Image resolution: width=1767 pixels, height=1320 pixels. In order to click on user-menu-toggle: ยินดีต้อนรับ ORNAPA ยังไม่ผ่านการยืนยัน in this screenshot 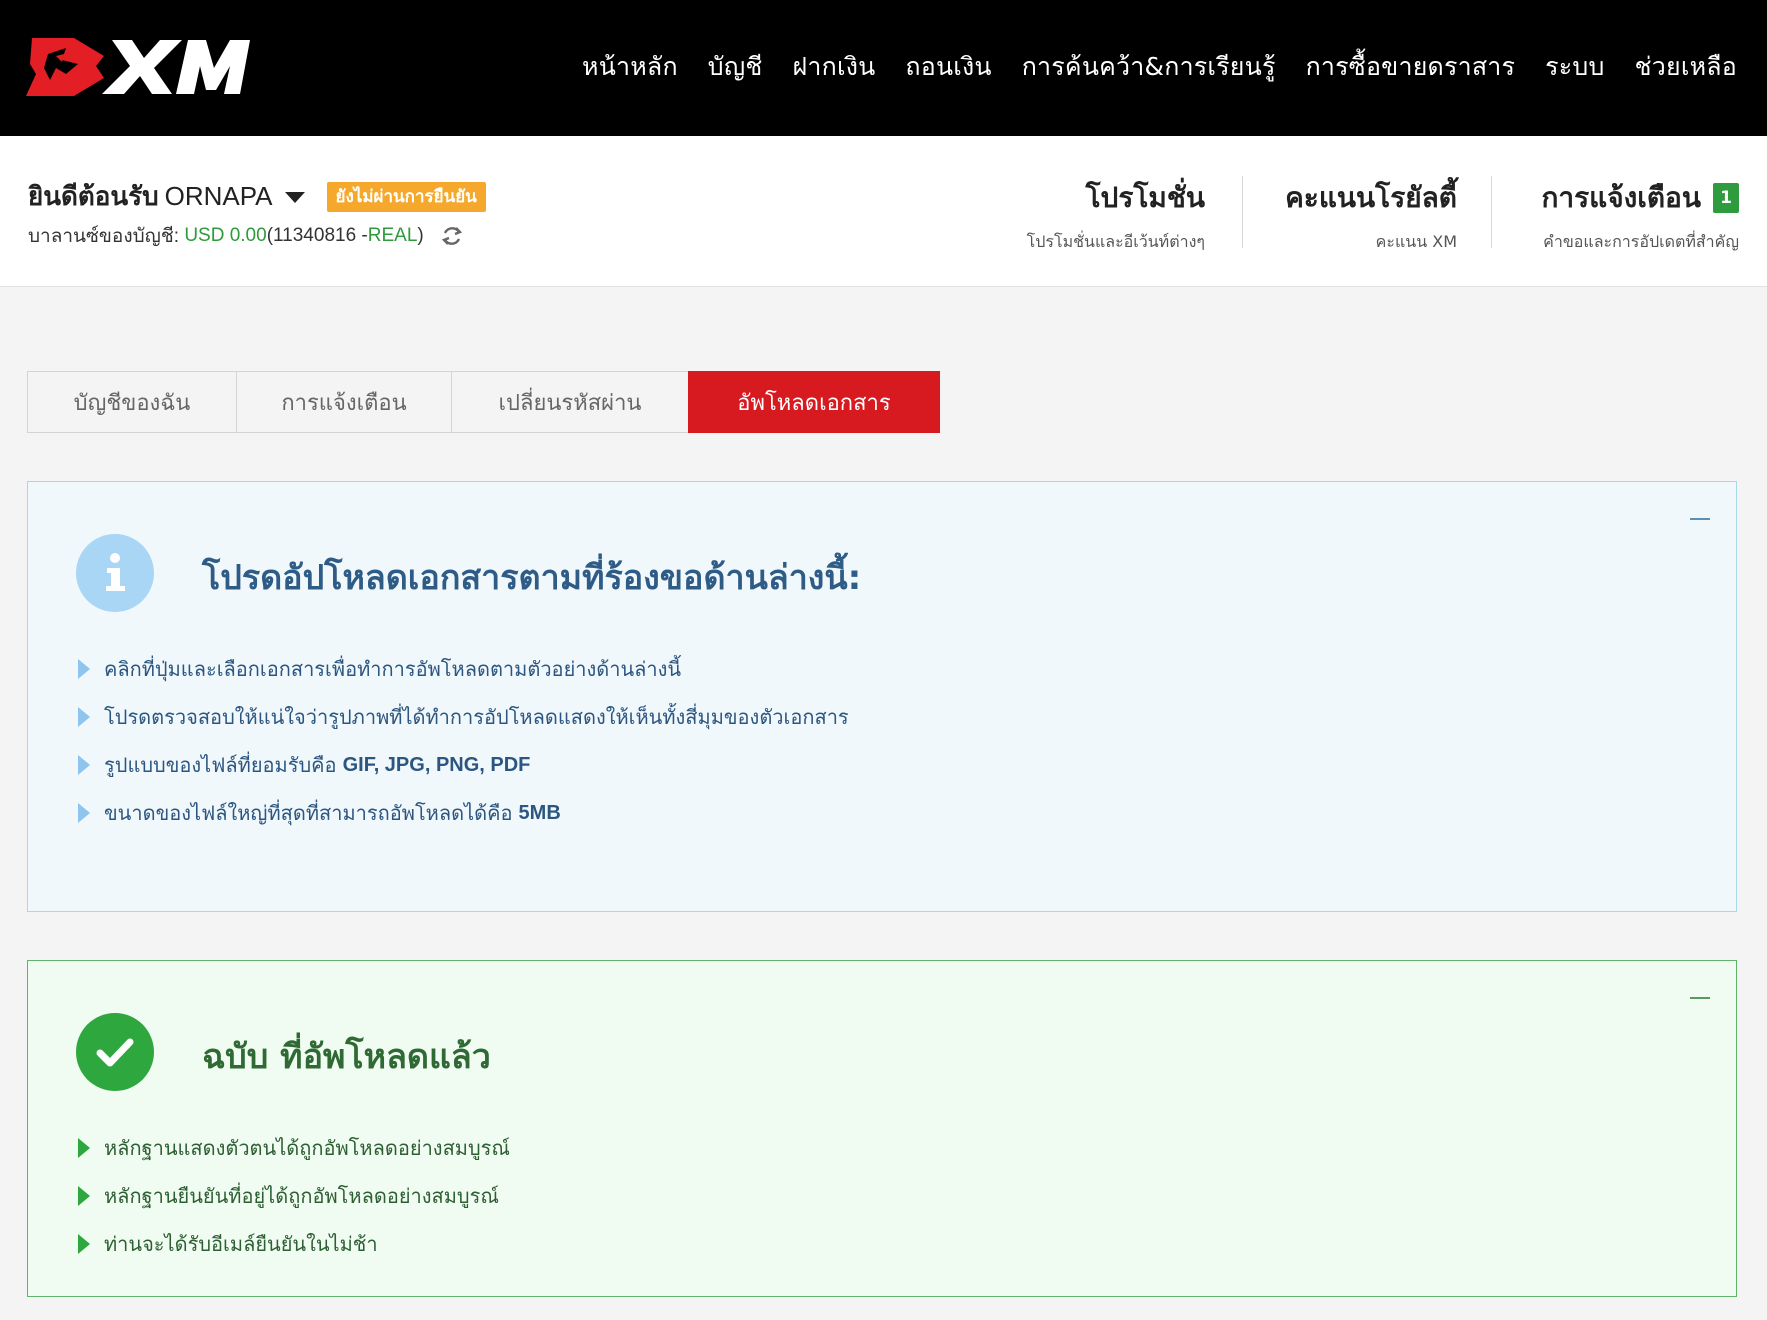, I will do `click(257, 196)`.